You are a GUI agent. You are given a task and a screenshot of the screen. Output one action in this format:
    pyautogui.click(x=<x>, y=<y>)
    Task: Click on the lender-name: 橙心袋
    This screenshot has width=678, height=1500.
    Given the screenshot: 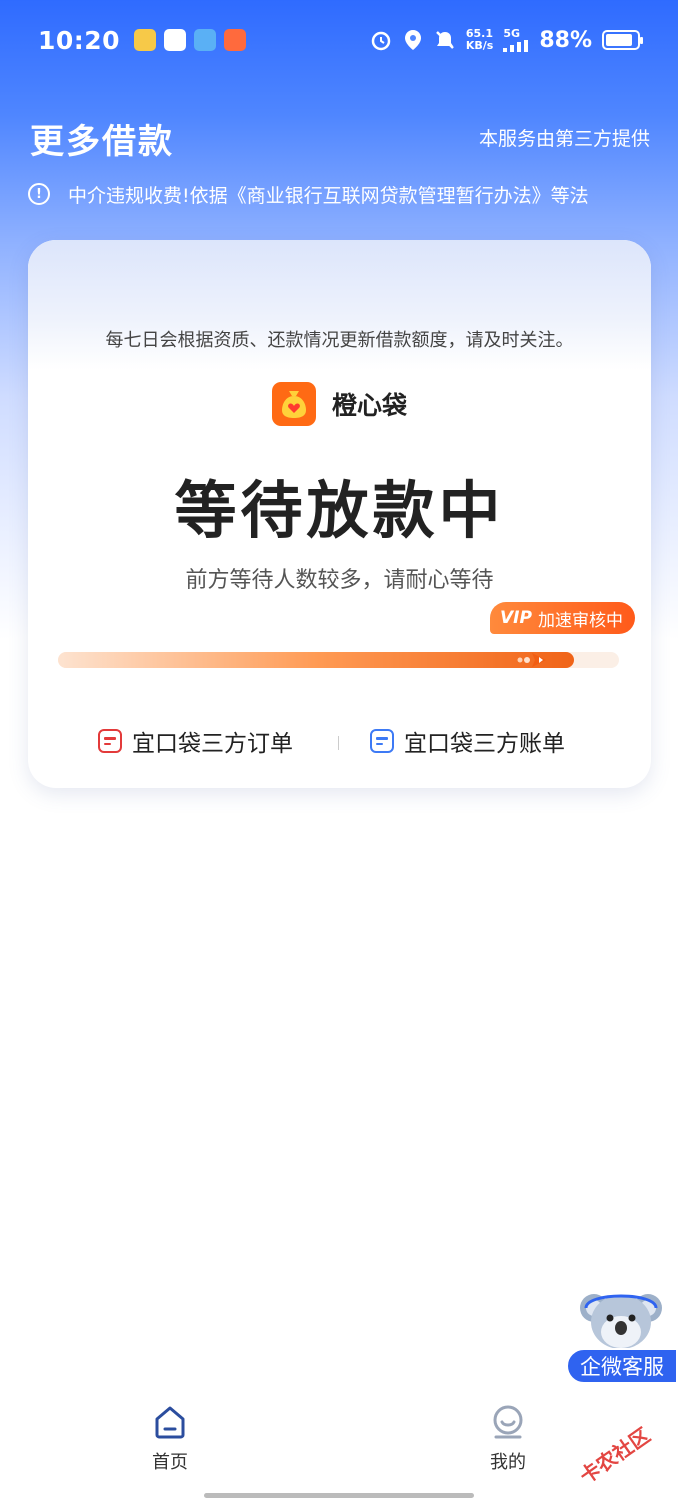 What is the action you would take?
    pyautogui.click(x=369, y=405)
    